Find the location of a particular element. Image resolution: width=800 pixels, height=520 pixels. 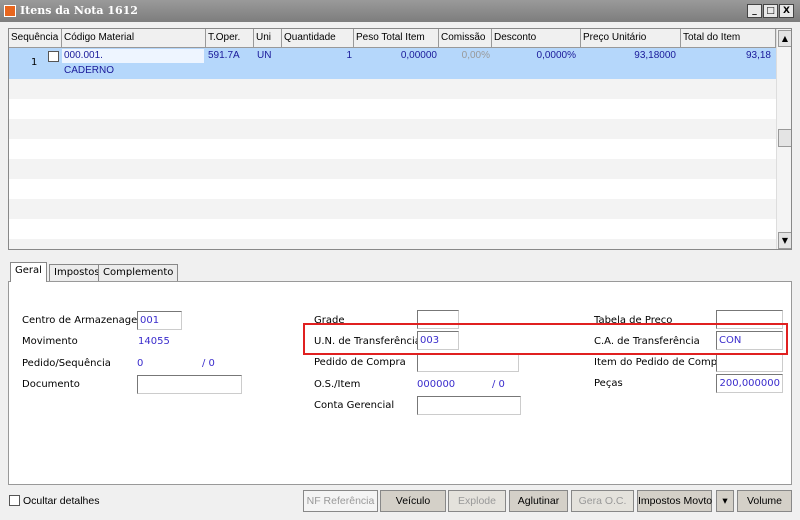

close-button: X is located at coordinates (786, 11).